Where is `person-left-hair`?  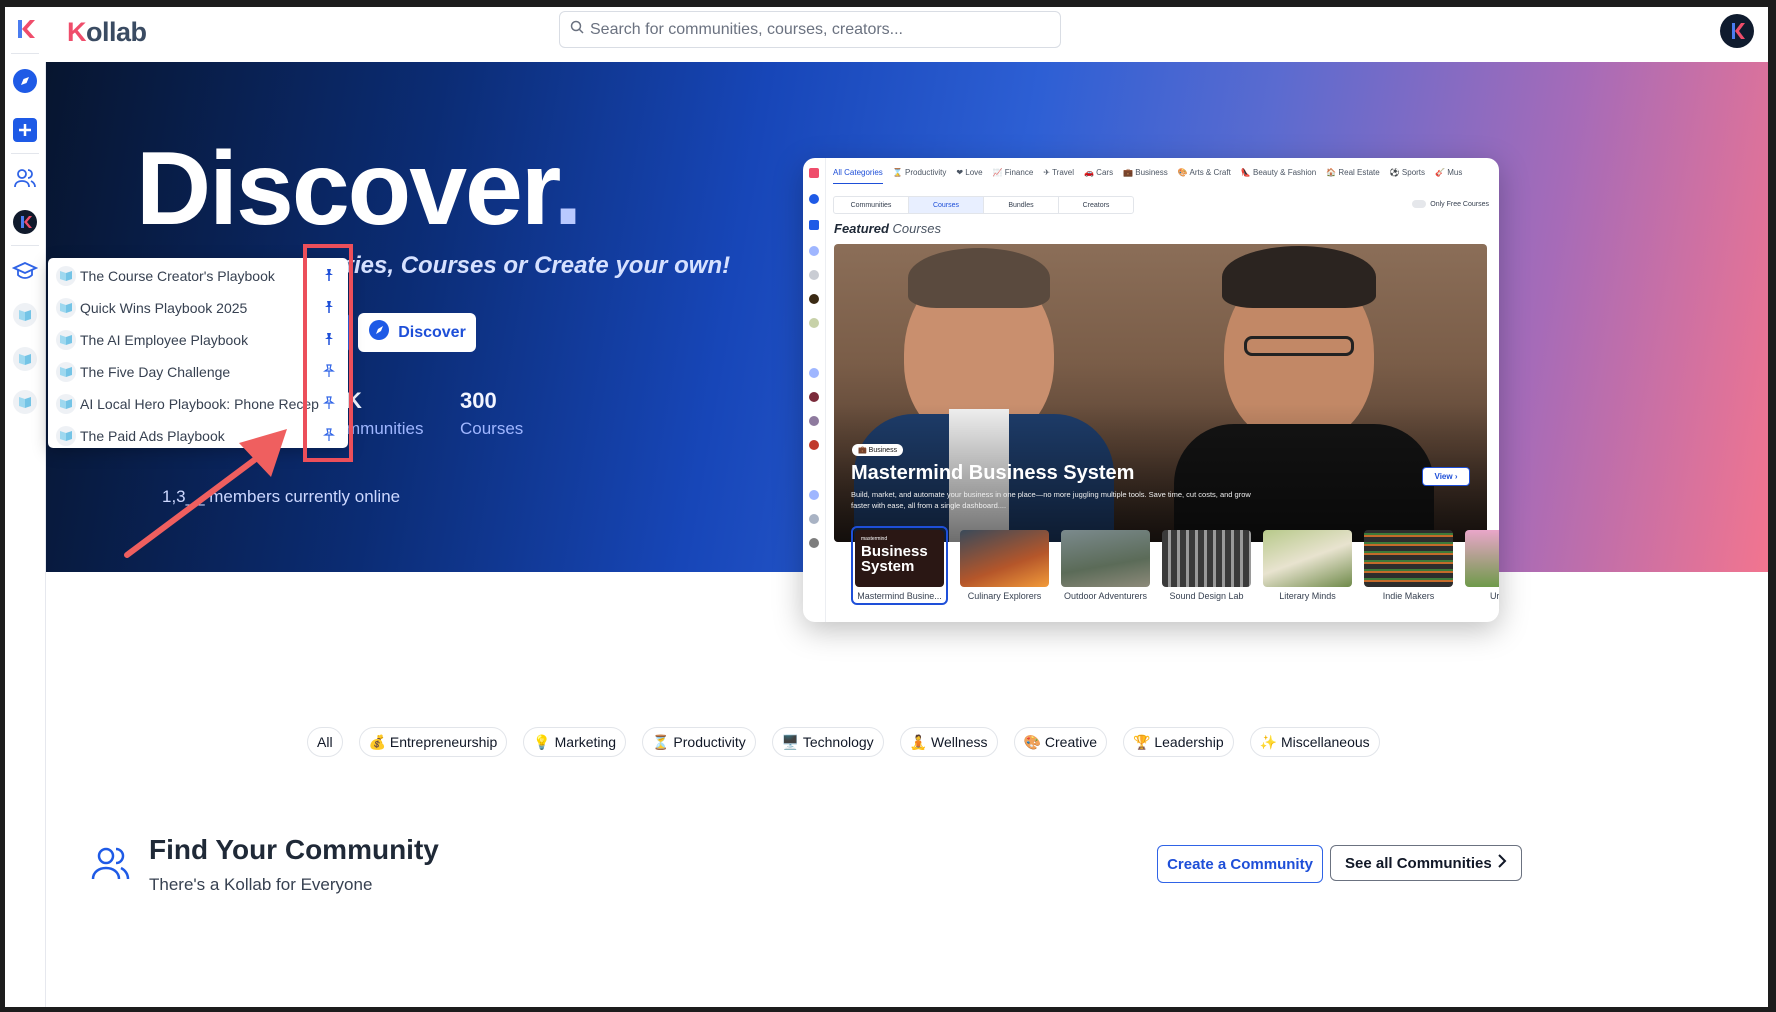 person-left-hair is located at coordinates (979, 278).